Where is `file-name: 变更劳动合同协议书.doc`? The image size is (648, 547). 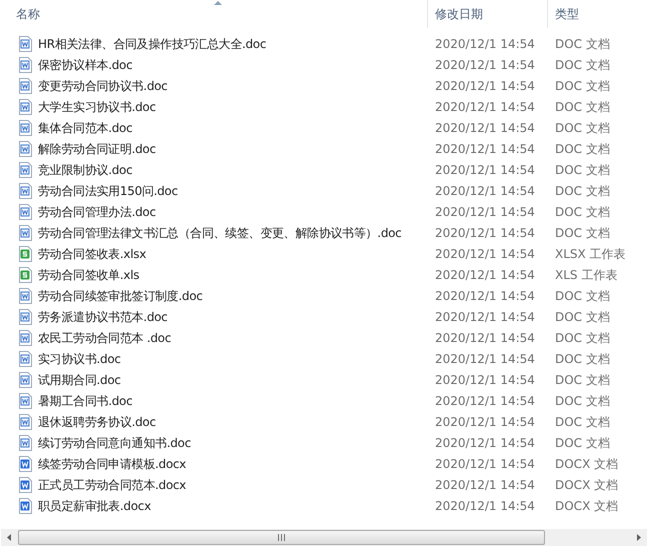 file-name: 变更劳动合同协议书.doc is located at coordinates (103, 85).